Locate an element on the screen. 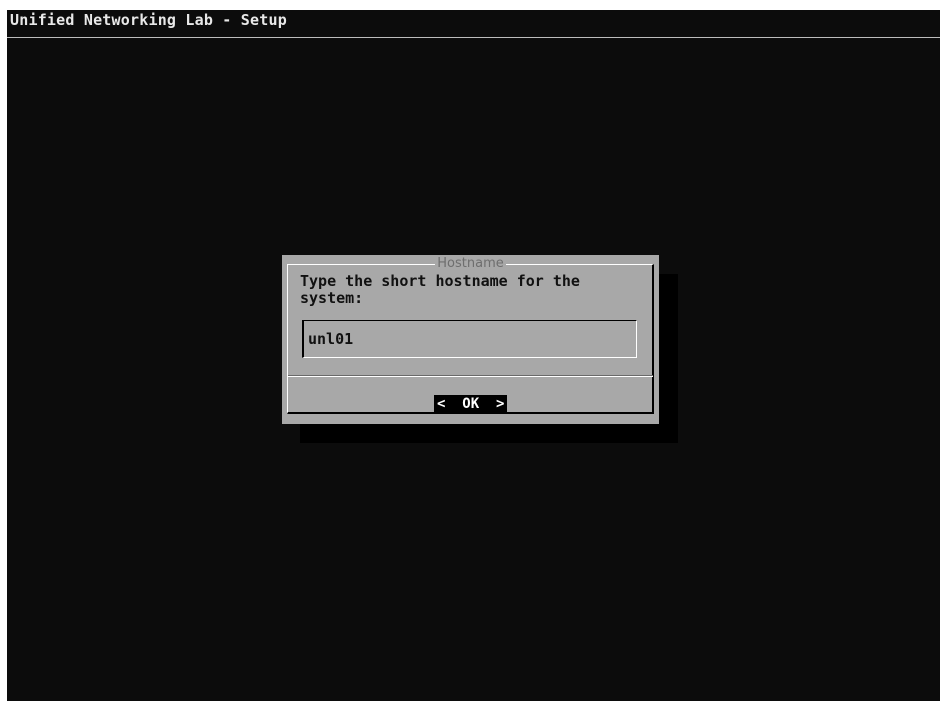  hostname-input is located at coordinates (458, 339).